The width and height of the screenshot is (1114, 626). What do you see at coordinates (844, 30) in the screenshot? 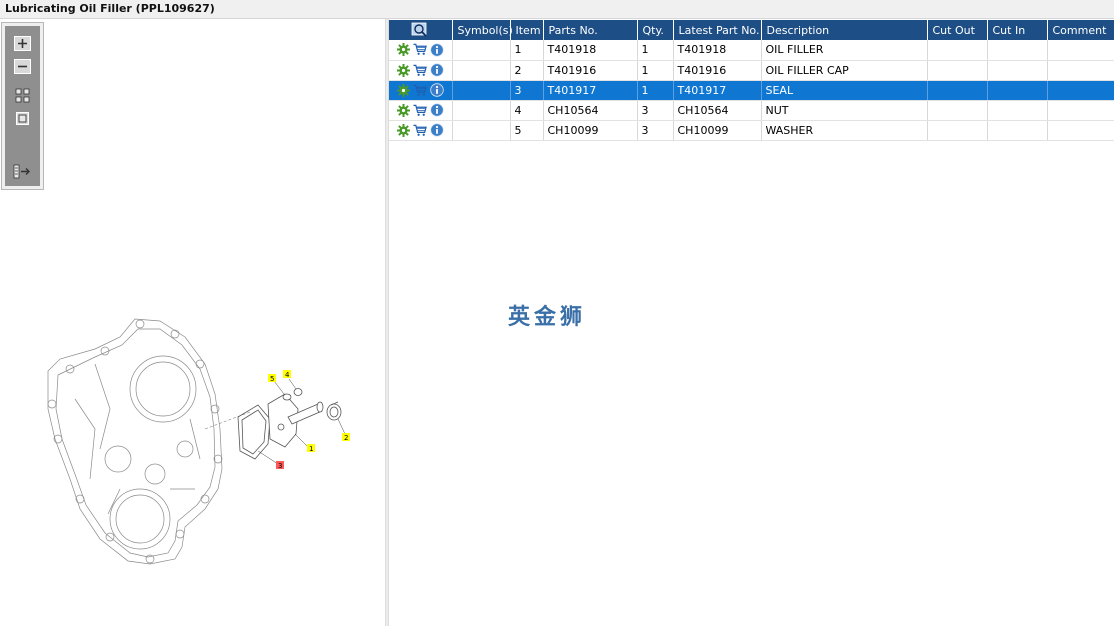
I see `col-description: Description` at bounding box center [844, 30].